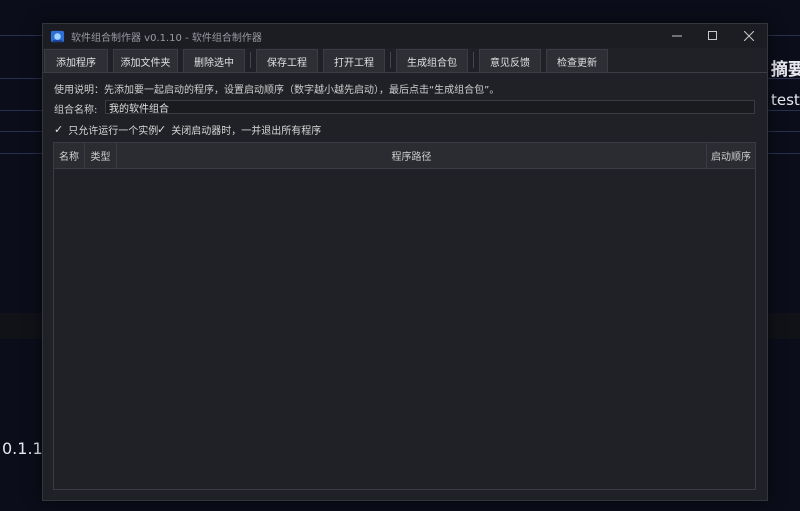 The width and height of the screenshot is (800, 511). Describe the element at coordinates (731, 155) in the screenshot. I see `column-header-order: 启动顺序` at that location.